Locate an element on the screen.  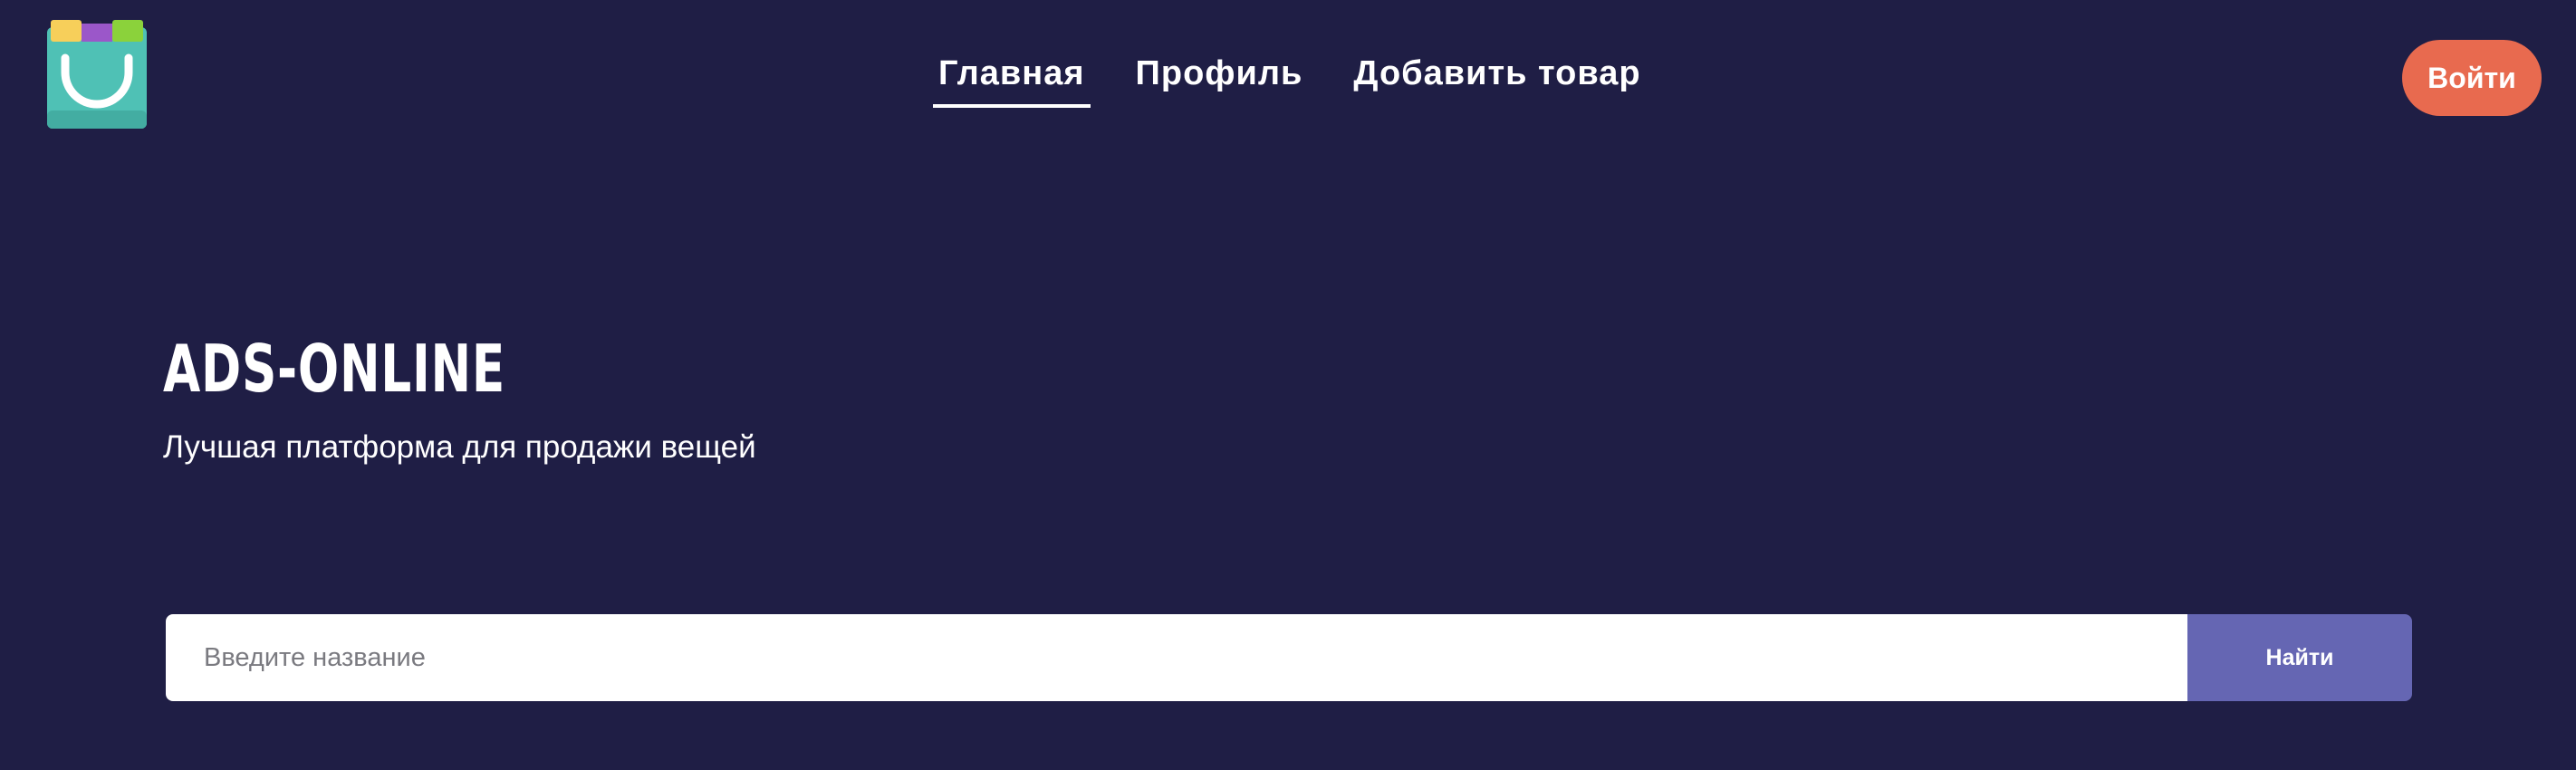
shopping-bag-icon is located at coordinates (96, 78).